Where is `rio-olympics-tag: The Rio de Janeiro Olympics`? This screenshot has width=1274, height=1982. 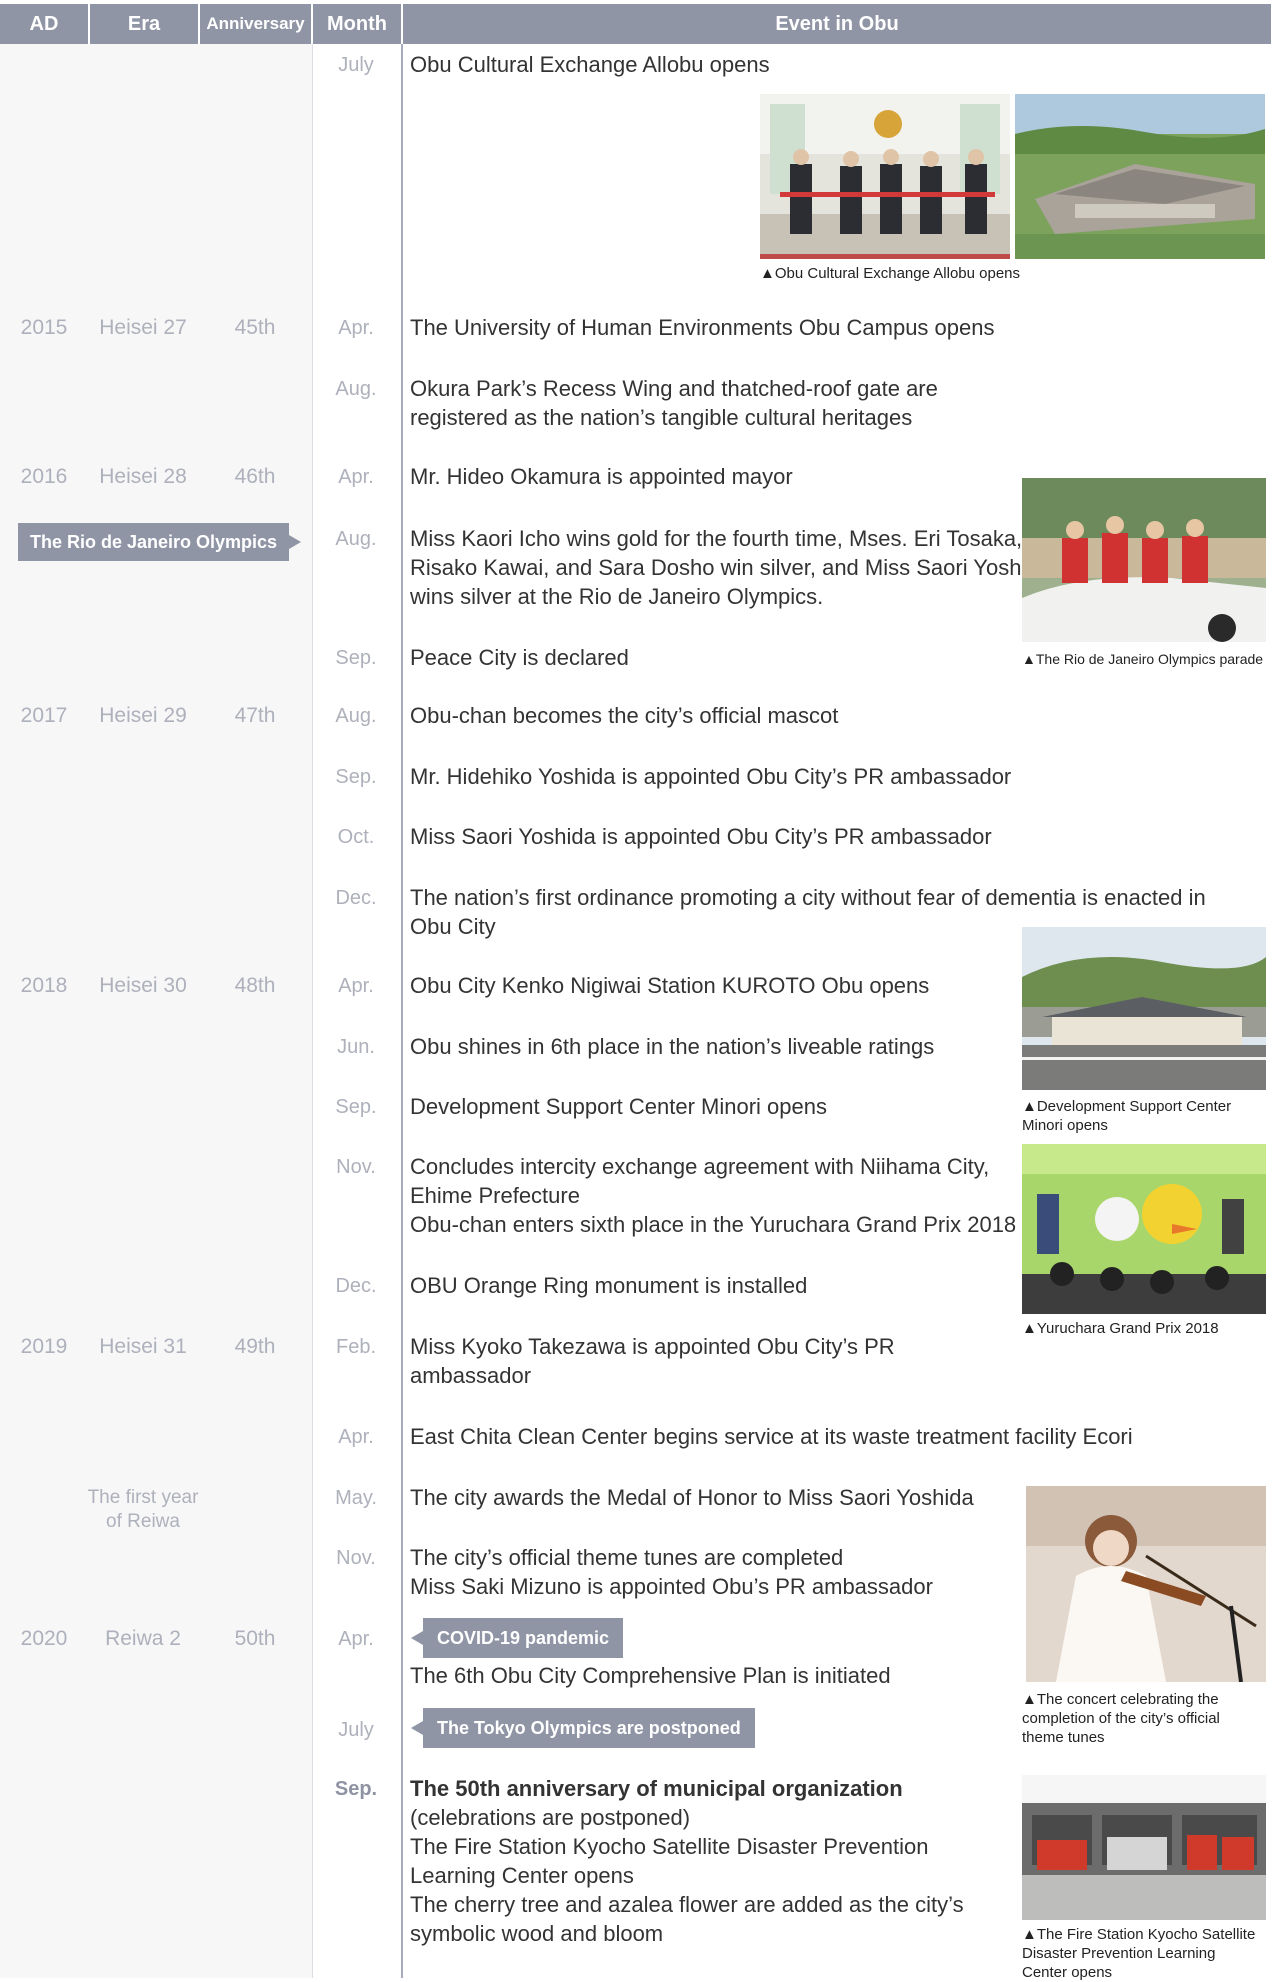
rio-olympics-tag: The Rio de Janeiro Olympics is located at coordinates (159, 542).